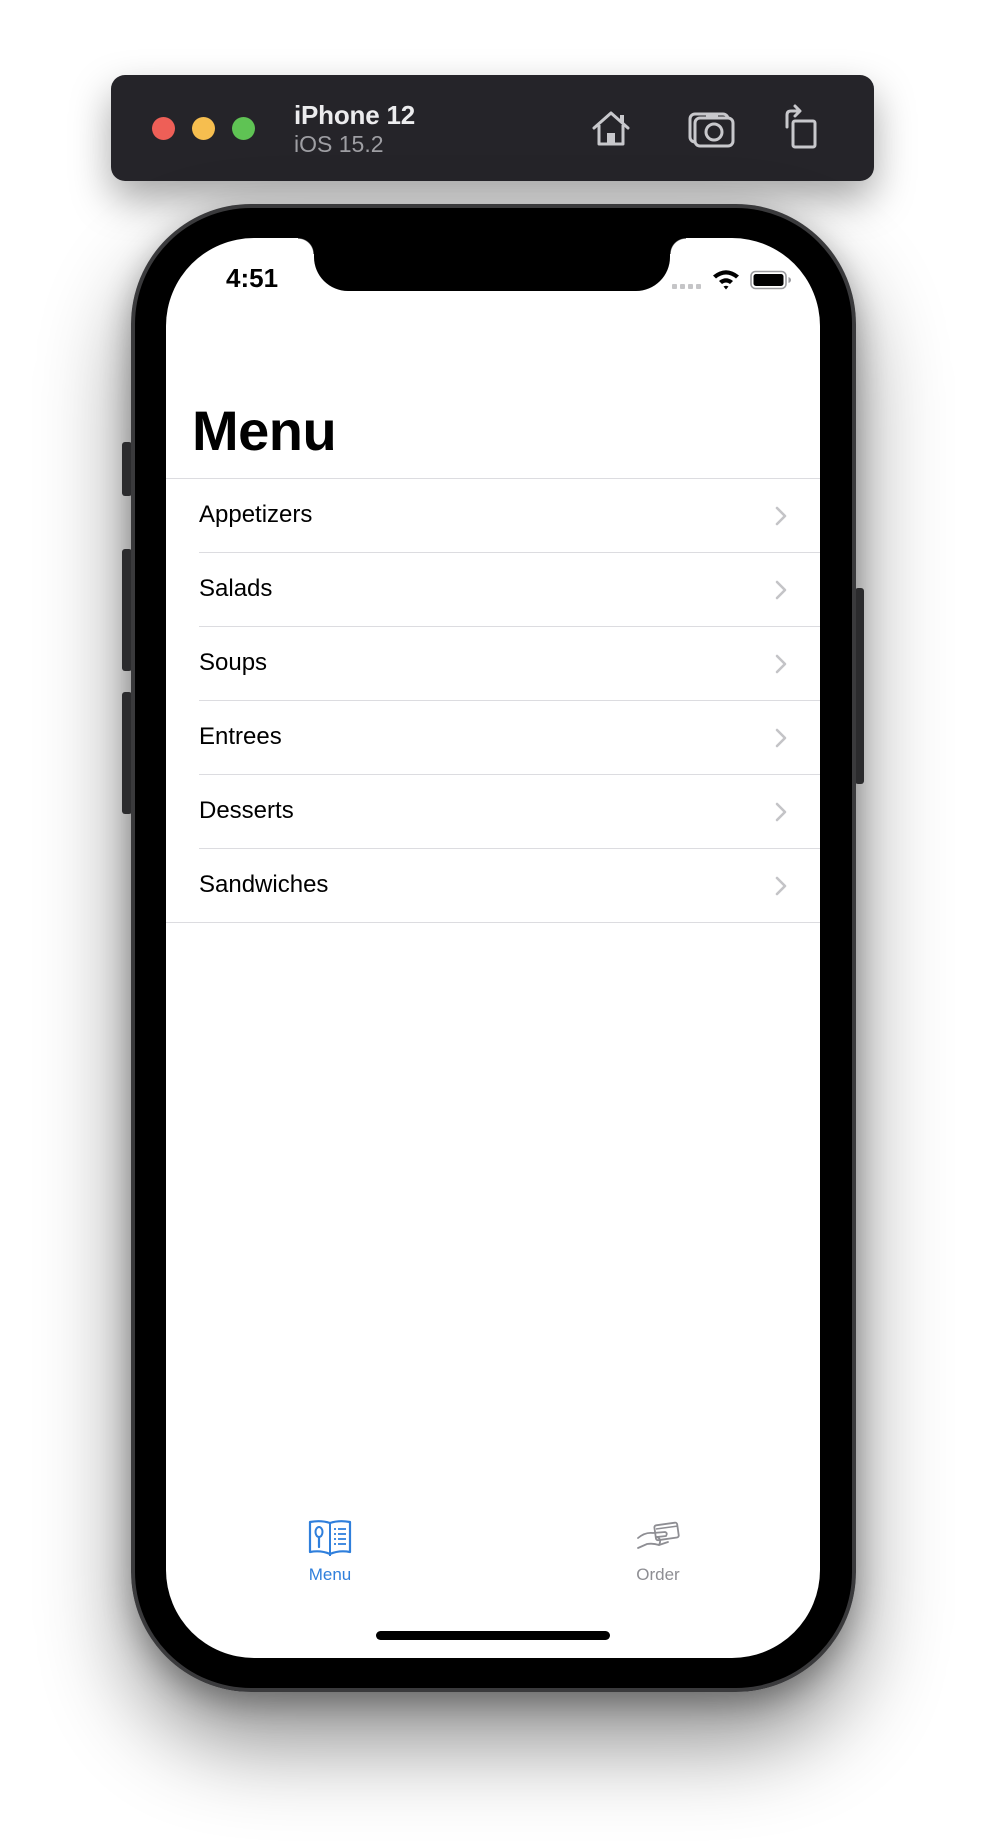 This screenshot has width=986, height=1844. Describe the element at coordinates (252, 278) in the screenshot. I see `status-time: 4:51` at that location.